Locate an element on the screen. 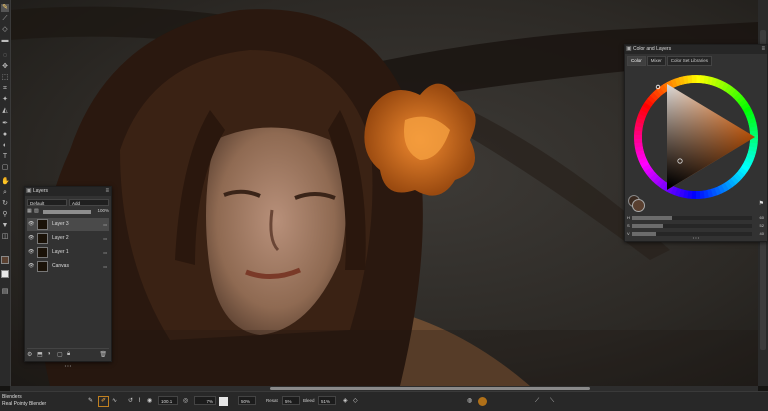  lasso-tool-icon: ◌ is located at coordinates (5, 56).